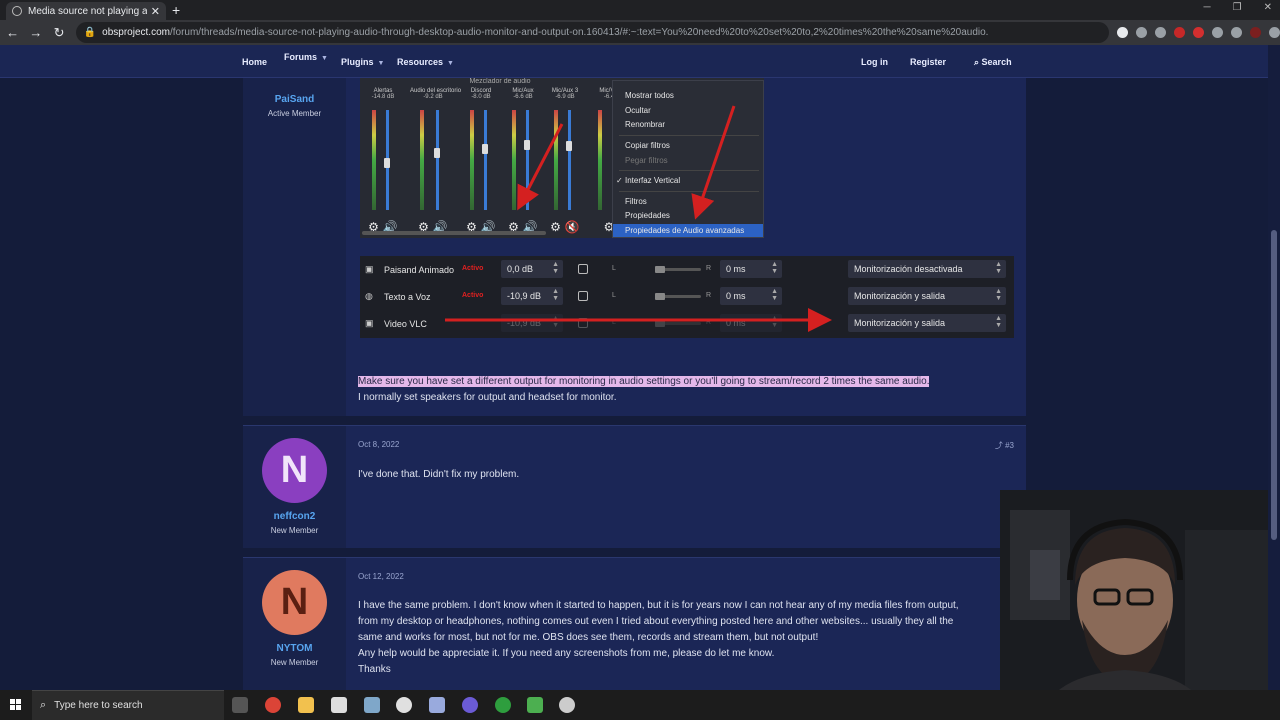  I want to click on maximize-icon: ❐, so click(1237, 7).